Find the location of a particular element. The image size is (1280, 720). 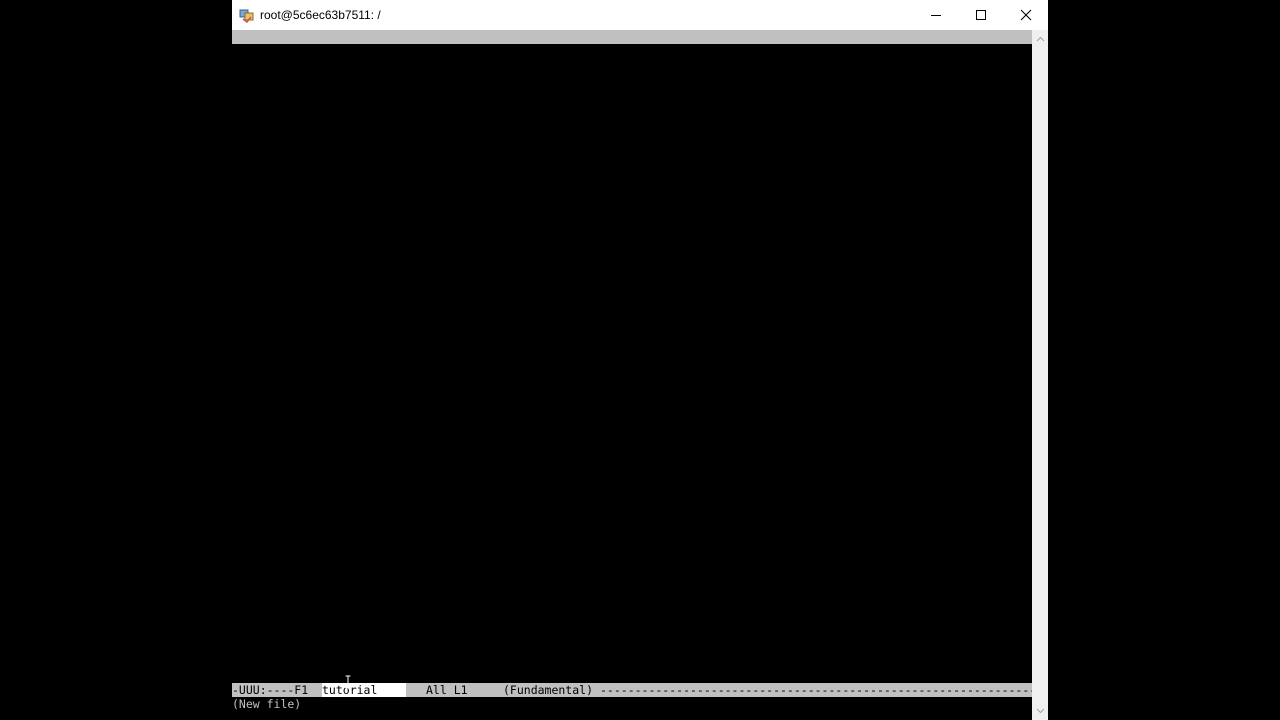

scroll-down-button is located at coordinates (1040, 711).